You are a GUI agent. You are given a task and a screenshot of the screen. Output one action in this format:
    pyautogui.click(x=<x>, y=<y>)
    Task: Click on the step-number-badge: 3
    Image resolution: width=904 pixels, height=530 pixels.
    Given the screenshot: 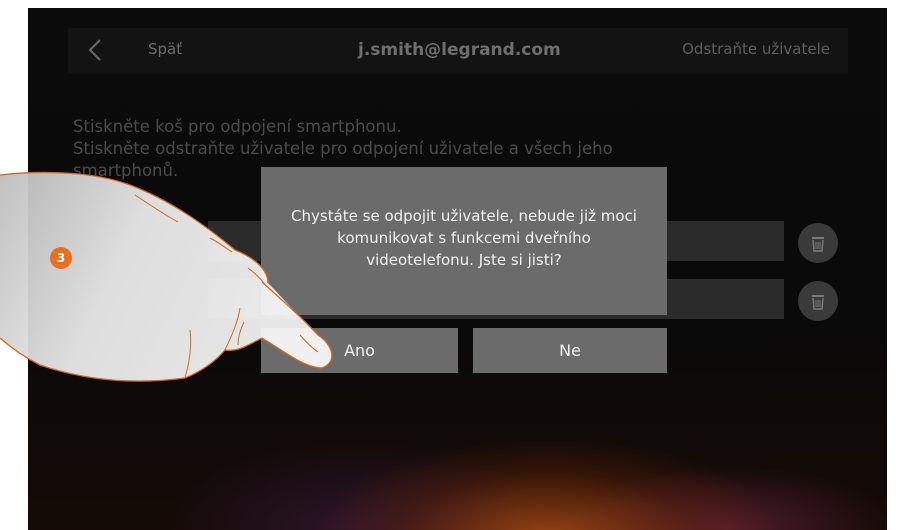 What is the action you would take?
    pyautogui.click(x=61, y=258)
    